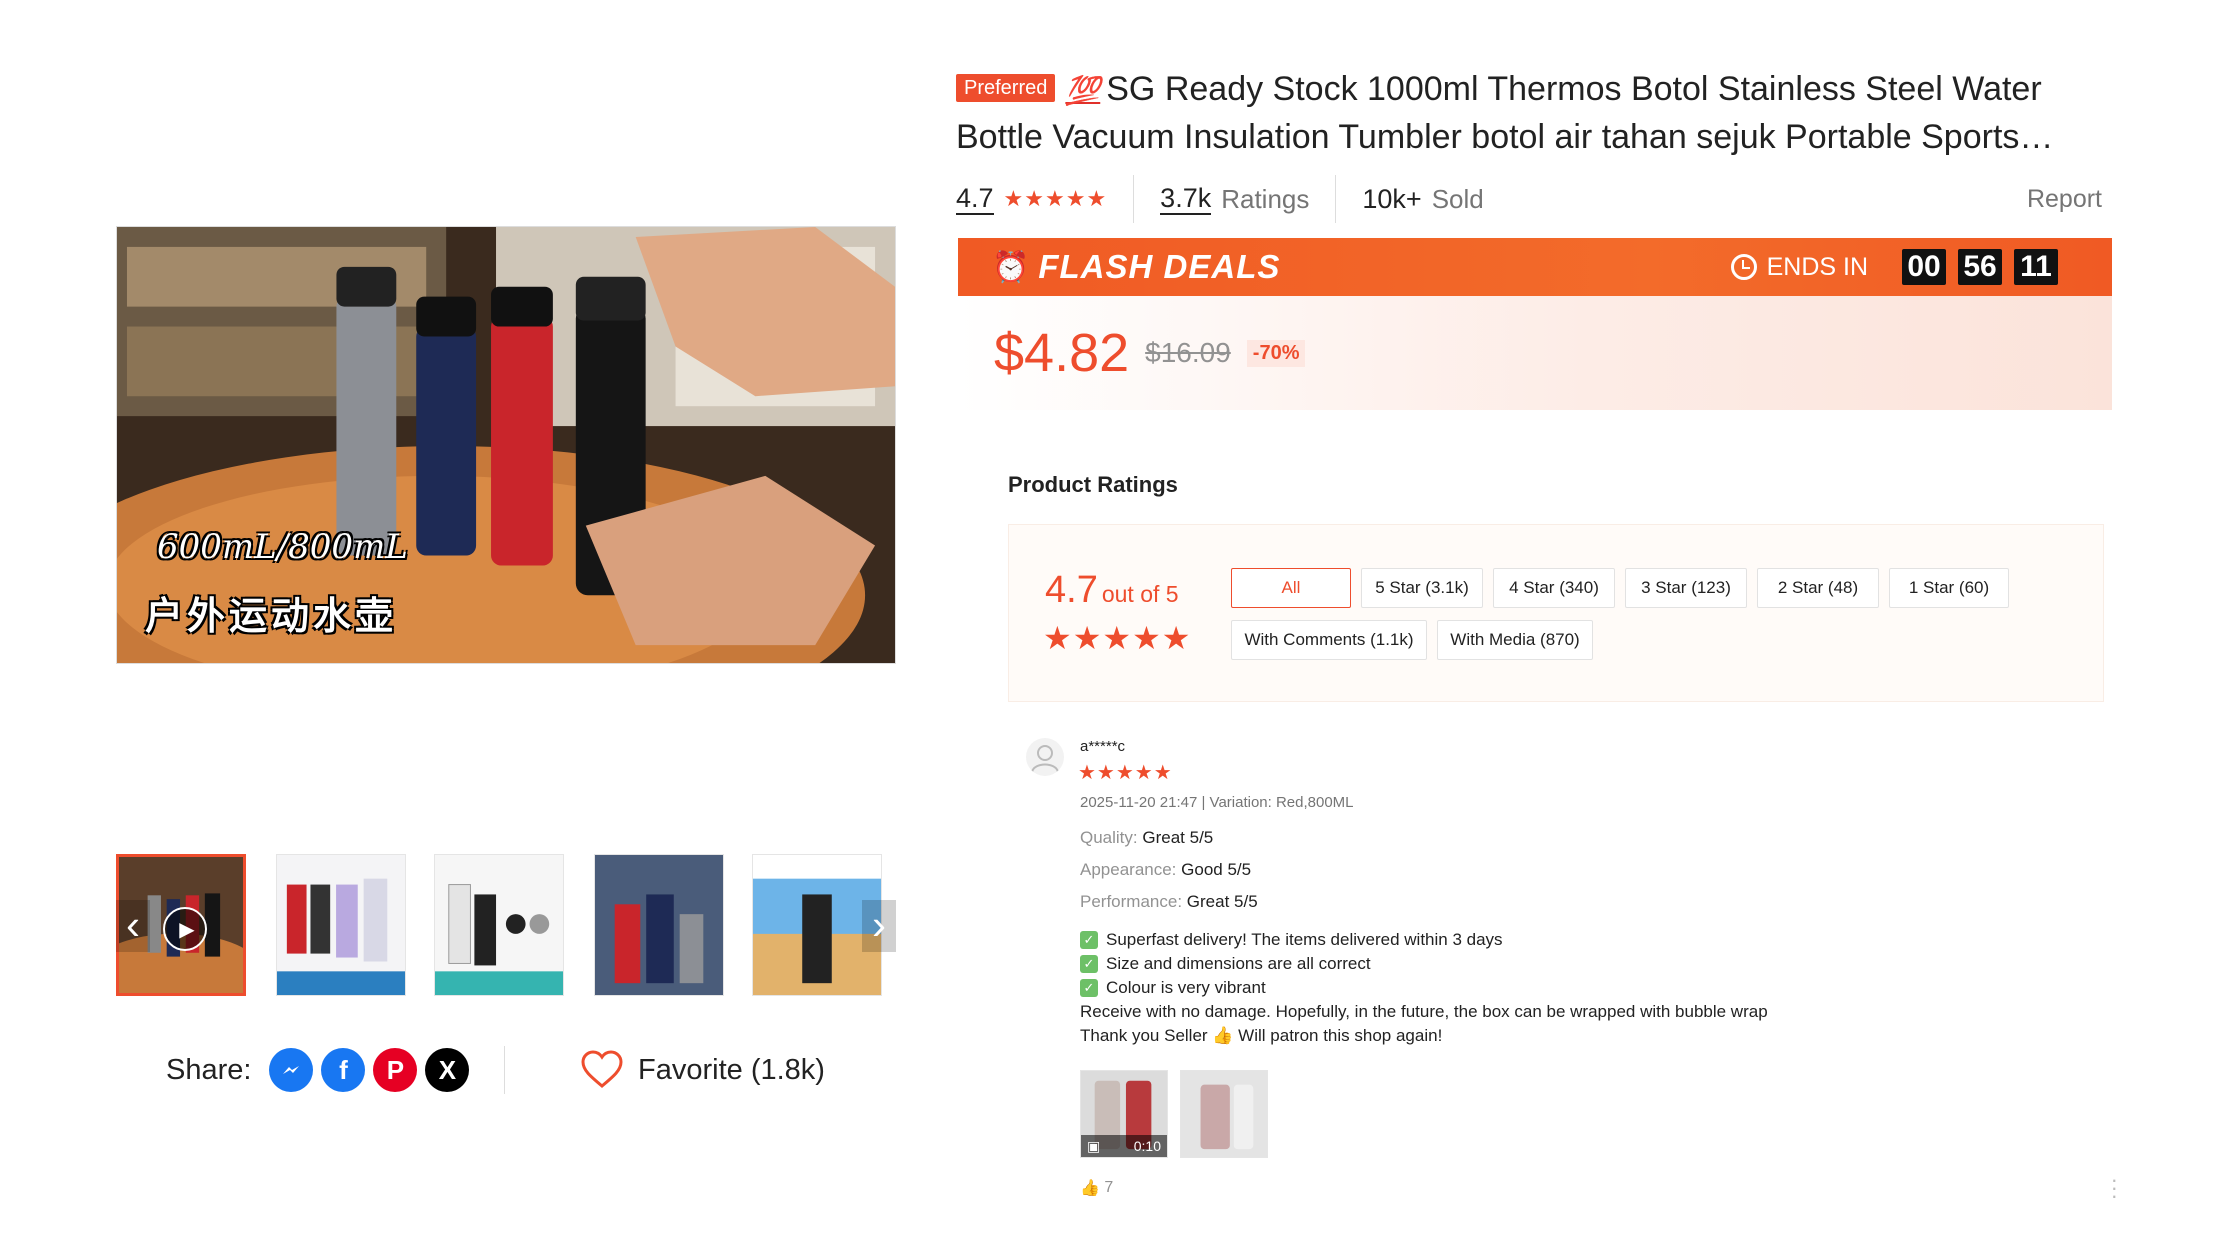 This screenshot has height=1257, width=2223. I want to click on facebook-icon: f, so click(343, 1070).